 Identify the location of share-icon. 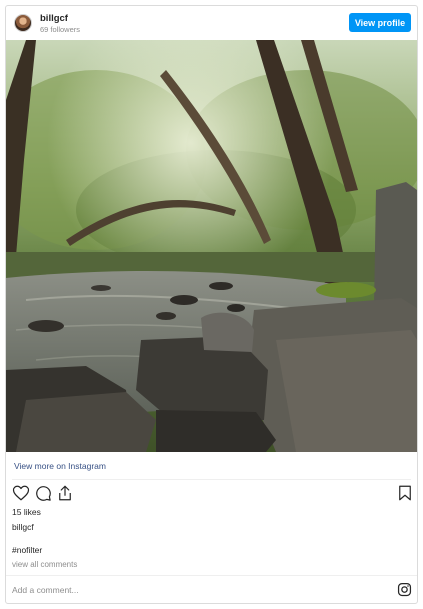
(65, 493).